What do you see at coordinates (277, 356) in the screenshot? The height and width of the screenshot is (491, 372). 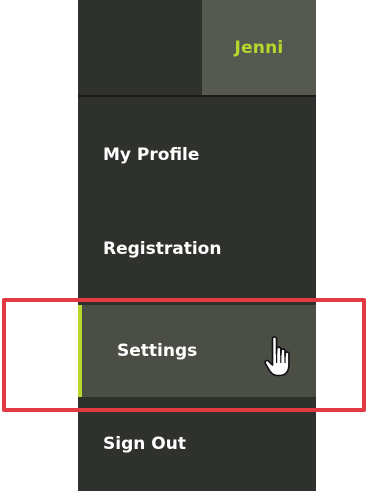 I see `hand-pointer-icon` at bounding box center [277, 356].